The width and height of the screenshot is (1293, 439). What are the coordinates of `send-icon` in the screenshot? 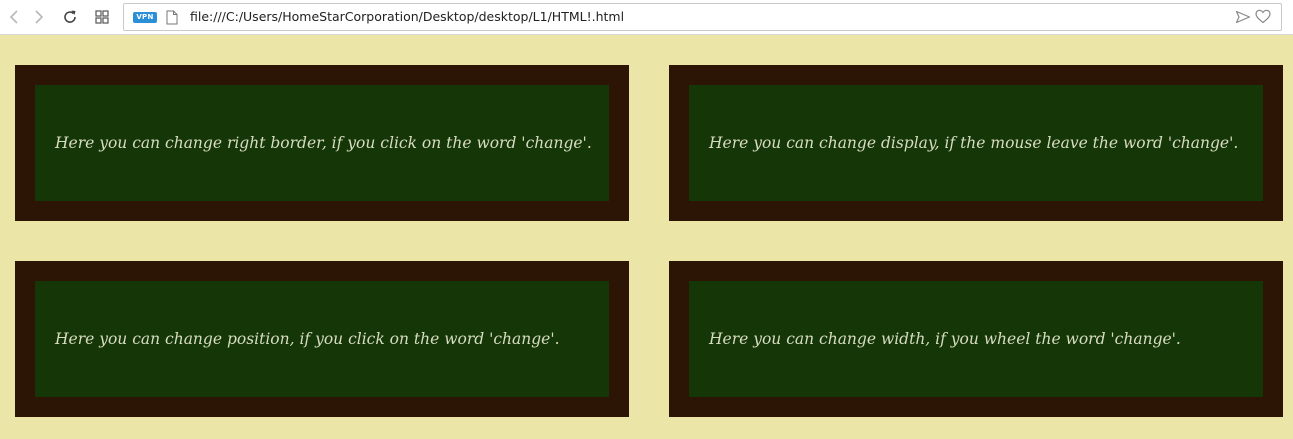 It's located at (1243, 18).